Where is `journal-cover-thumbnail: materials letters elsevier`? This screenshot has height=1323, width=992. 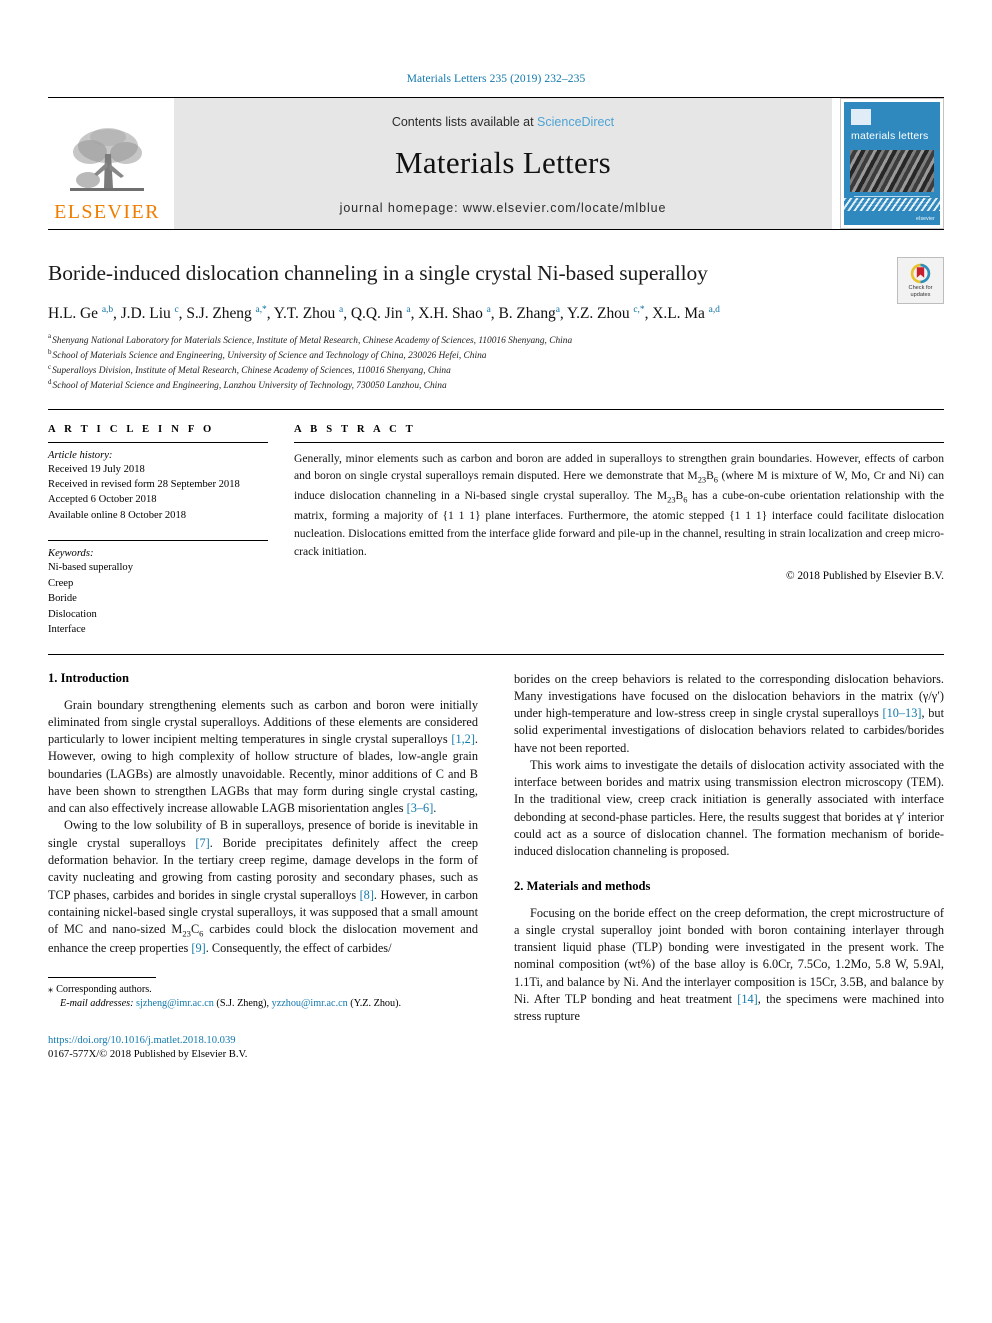 journal-cover-thumbnail: materials letters elsevier is located at coordinates (892, 163).